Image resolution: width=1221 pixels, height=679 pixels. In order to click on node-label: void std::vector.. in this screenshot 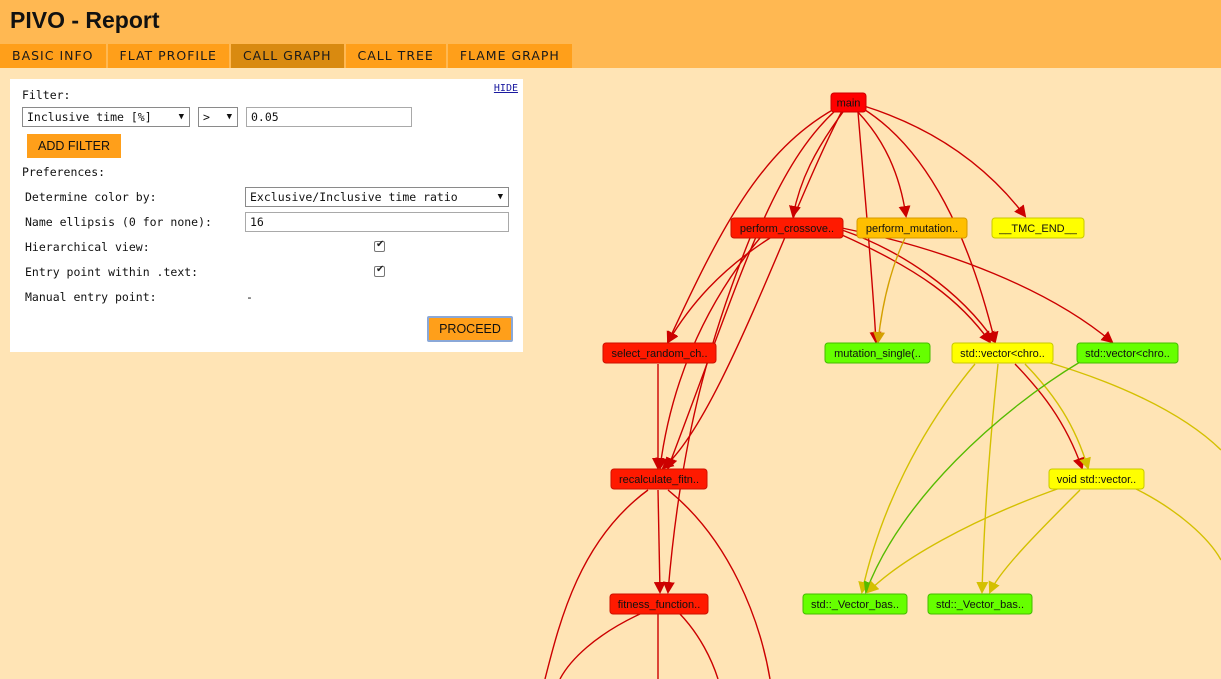, I will do `click(1096, 480)`.